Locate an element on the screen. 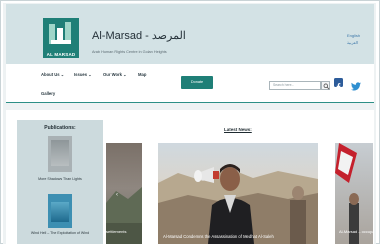 This screenshot has width=380, height=249. search-button is located at coordinates (325, 85).